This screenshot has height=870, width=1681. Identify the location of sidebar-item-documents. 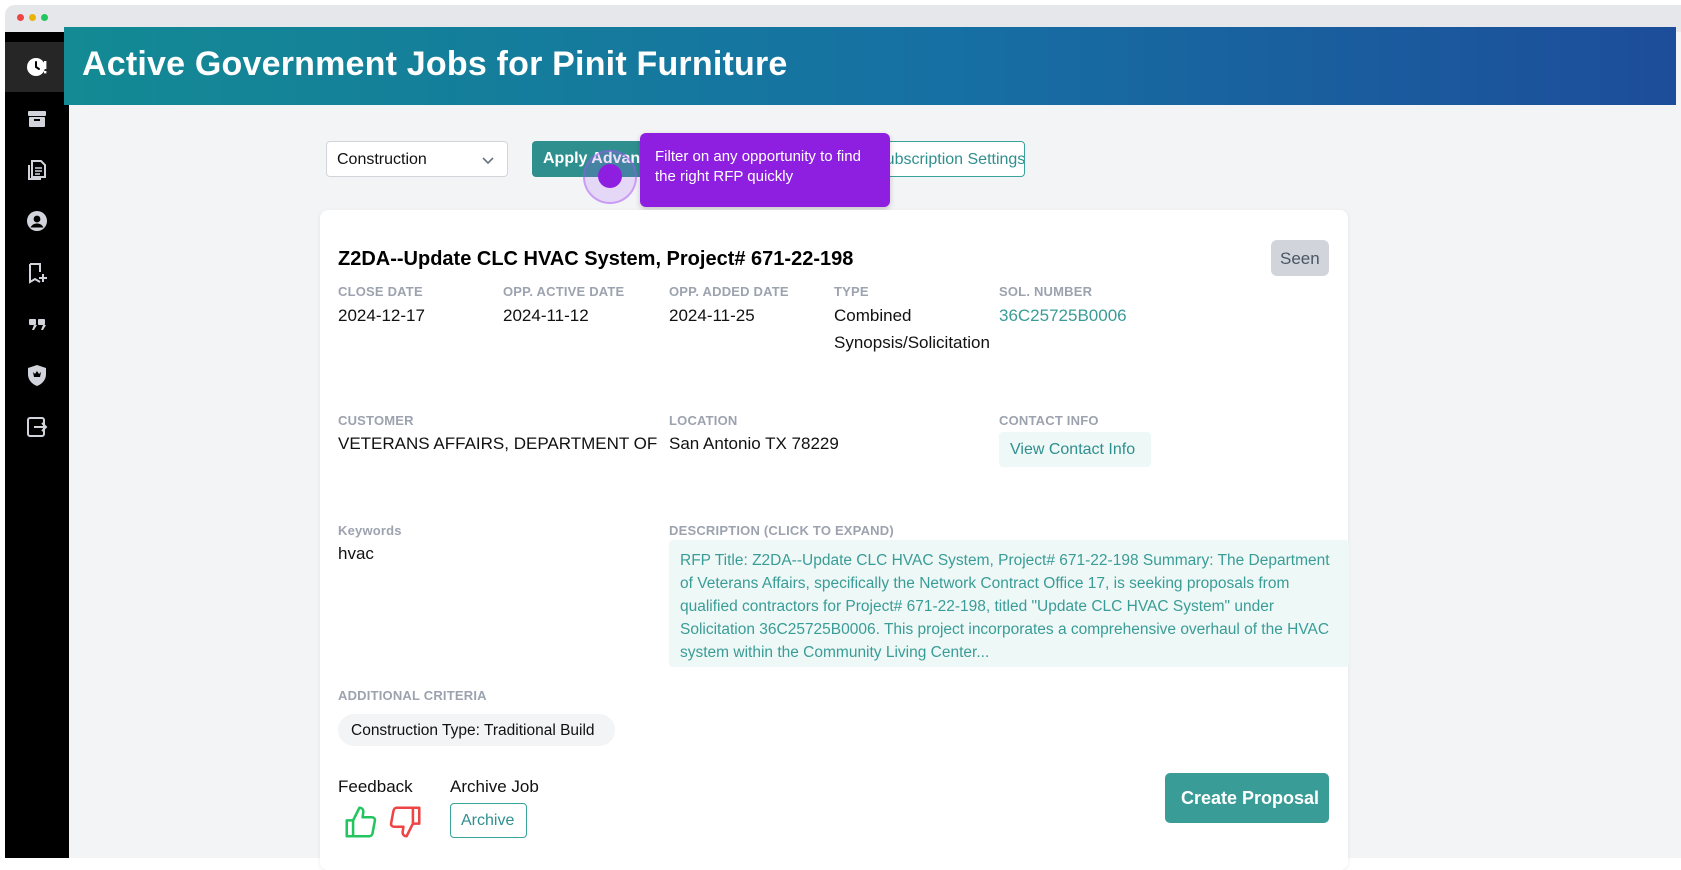
(37, 170).